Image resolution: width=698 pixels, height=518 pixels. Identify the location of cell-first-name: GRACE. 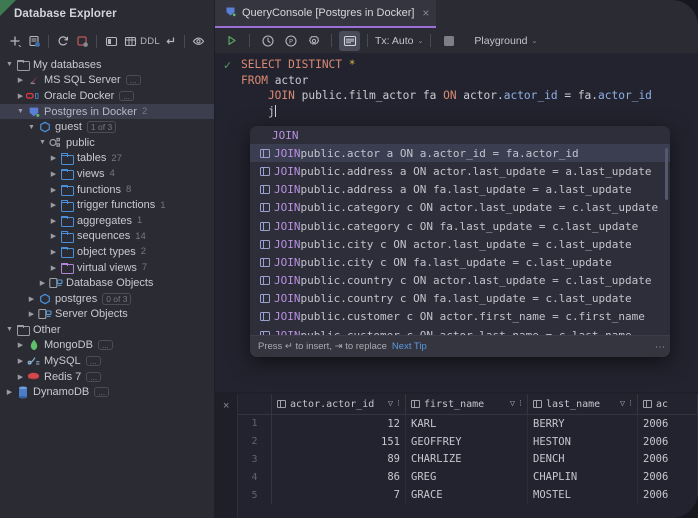
(467, 495).